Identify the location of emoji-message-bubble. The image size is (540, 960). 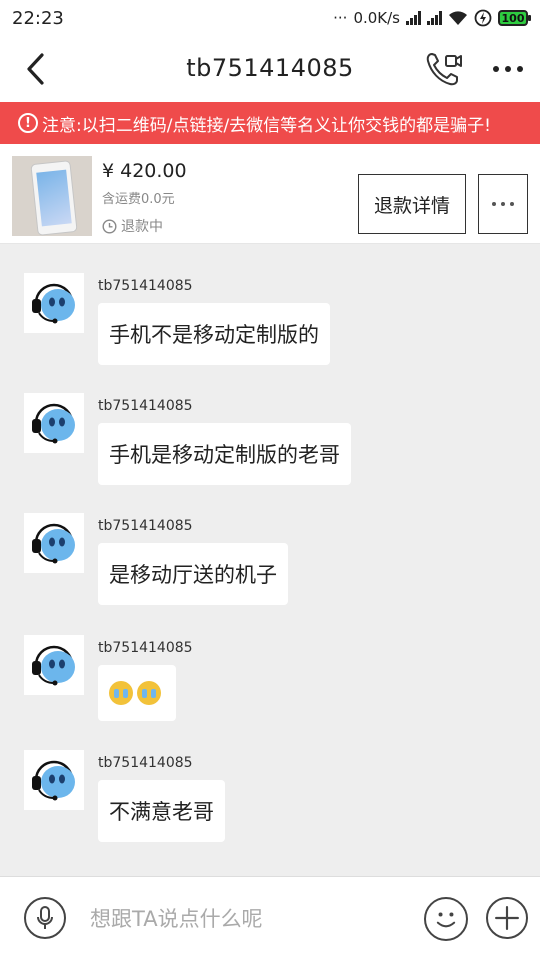
(137, 693).